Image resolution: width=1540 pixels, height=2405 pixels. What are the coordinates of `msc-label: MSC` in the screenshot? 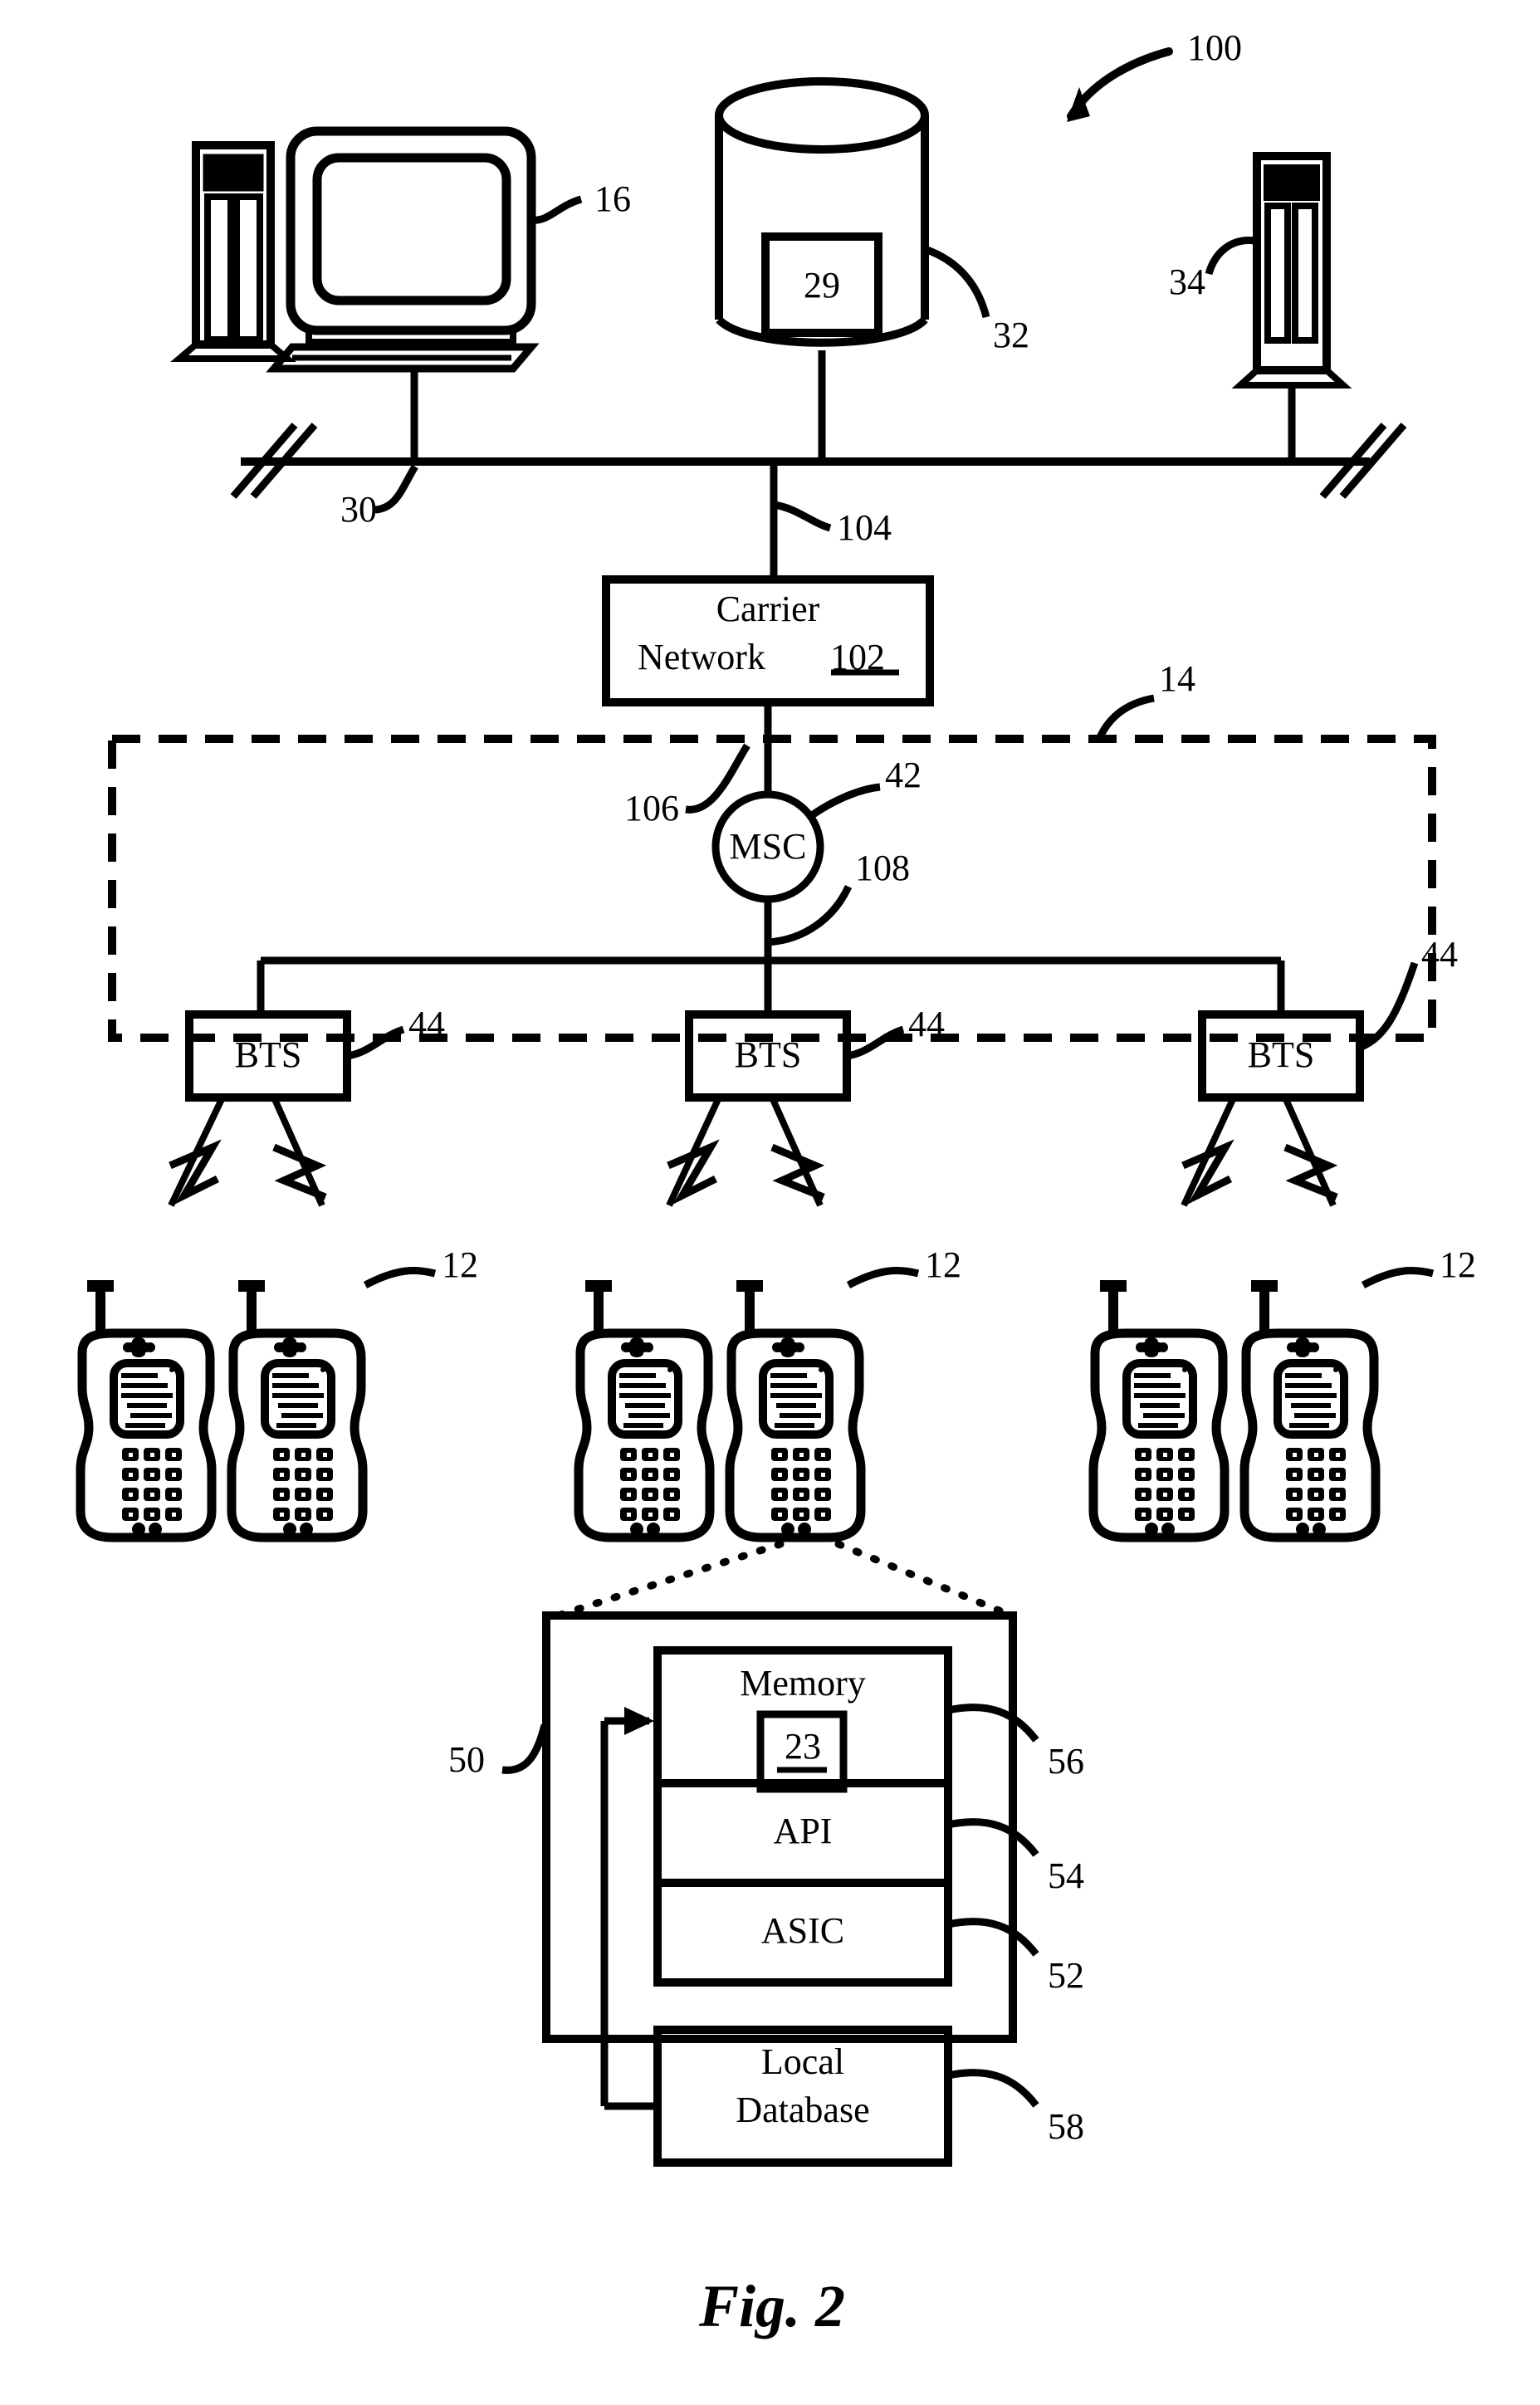 It's located at (768, 846).